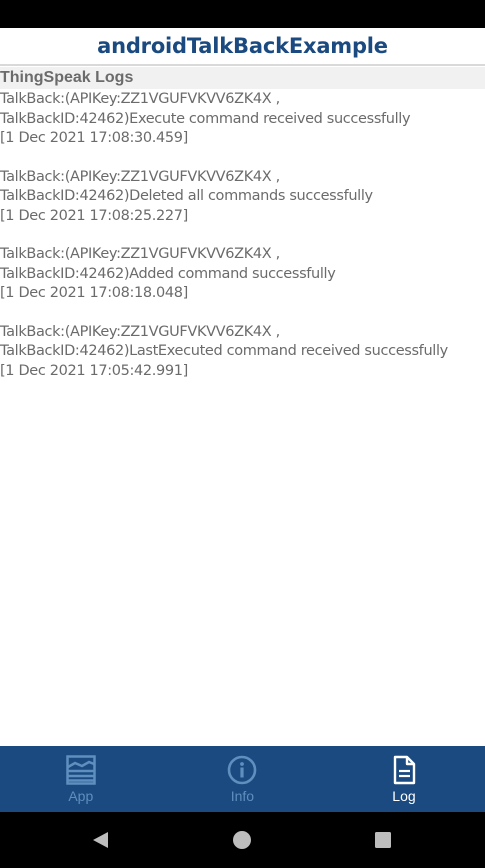 The height and width of the screenshot is (868, 485). I want to click on document-icon, so click(404, 770).